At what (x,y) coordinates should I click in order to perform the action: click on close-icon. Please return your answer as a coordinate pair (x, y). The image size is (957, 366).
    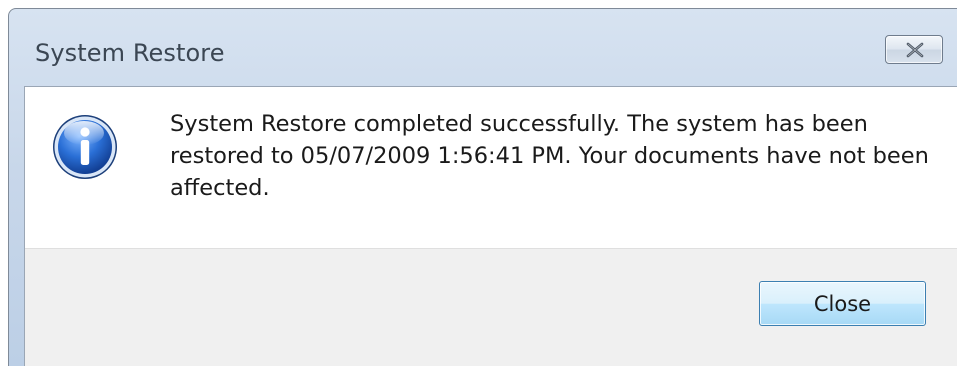
    Looking at the image, I should click on (915, 50).